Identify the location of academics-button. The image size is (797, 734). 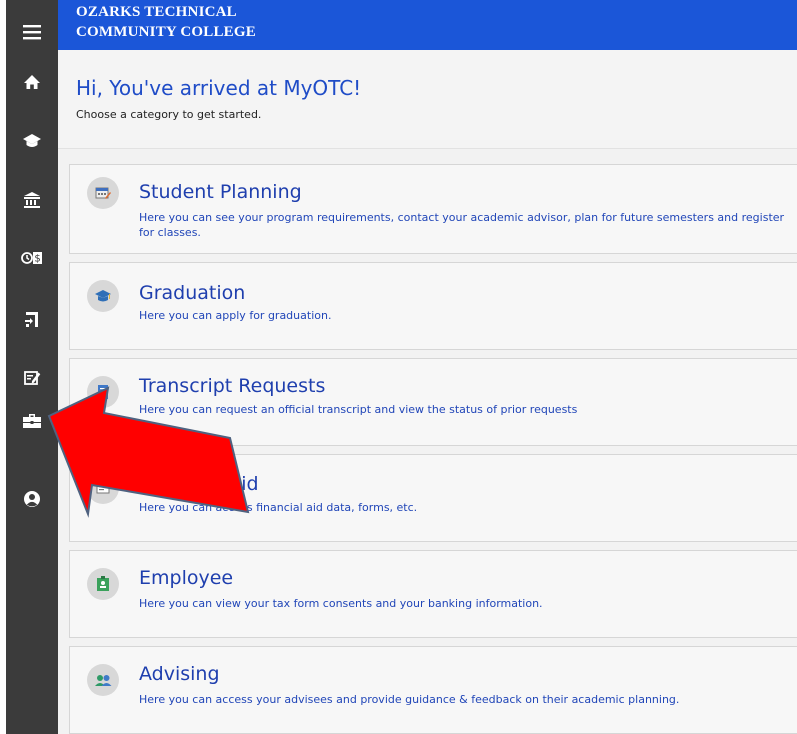
(32, 141).